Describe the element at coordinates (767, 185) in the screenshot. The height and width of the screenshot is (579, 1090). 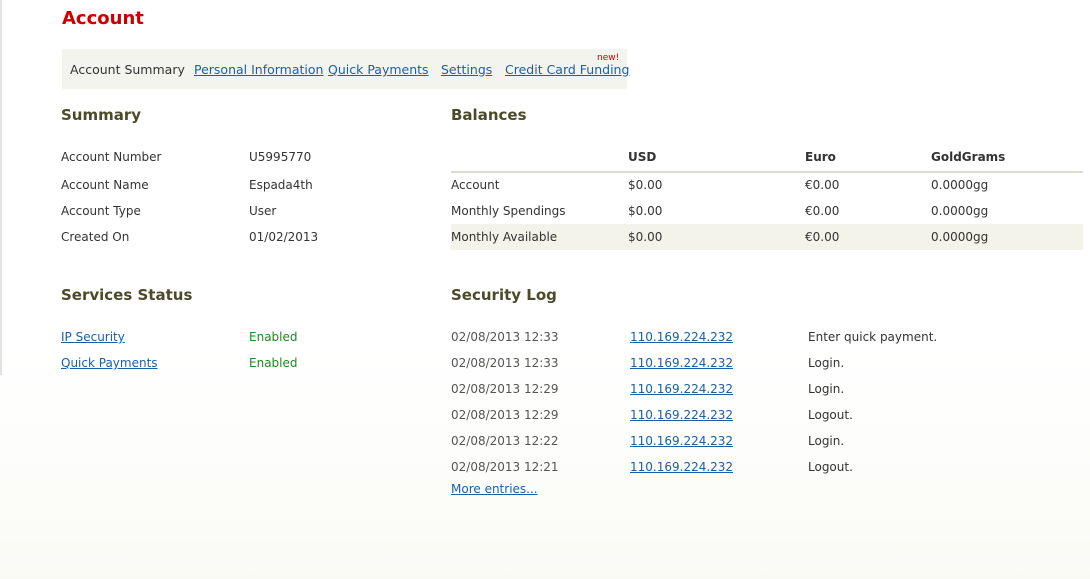
I see `table-row: Account $0.00 €0.00 0.0000gg` at that location.